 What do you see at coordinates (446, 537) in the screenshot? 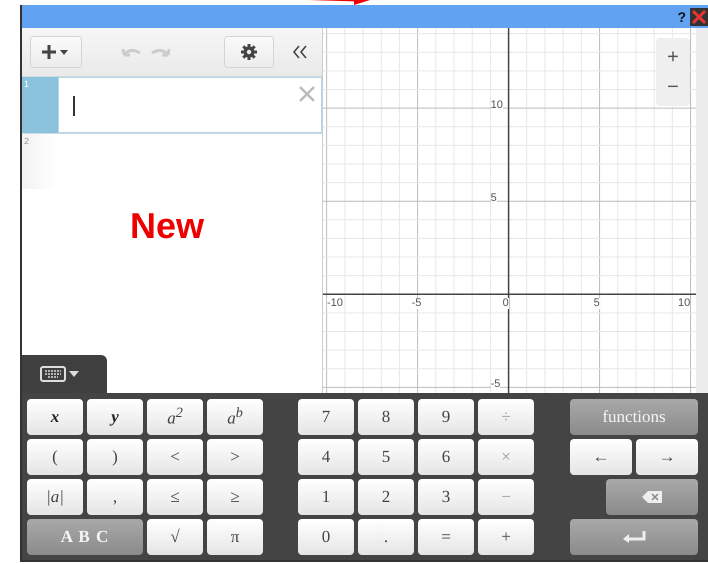
I see `key: =` at bounding box center [446, 537].